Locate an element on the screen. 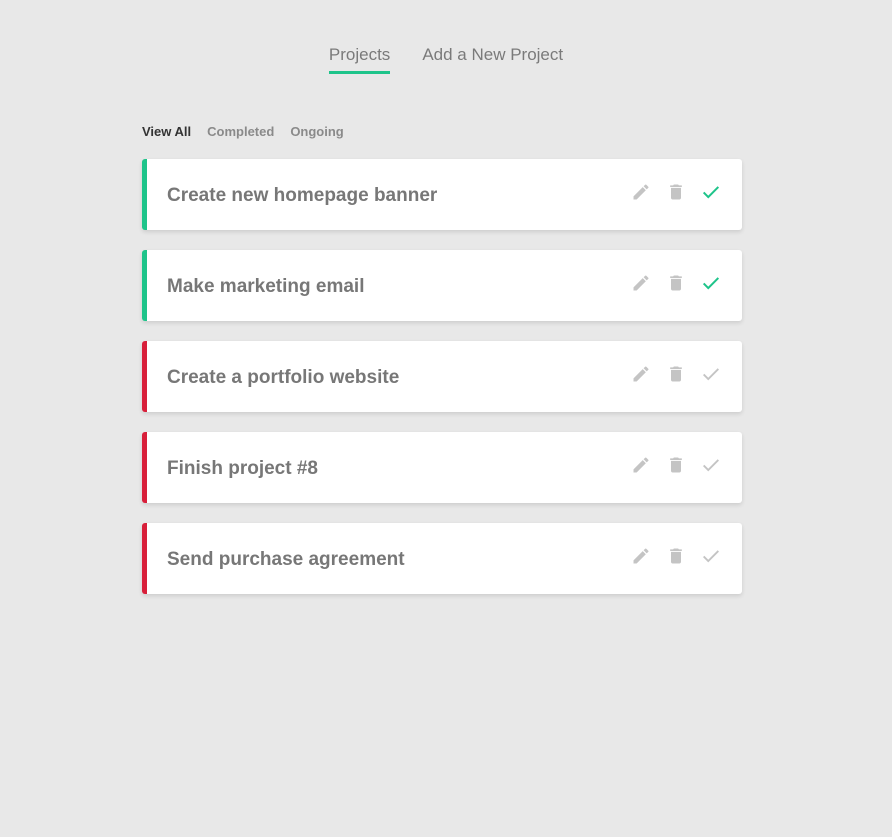 This screenshot has width=892, height=837. project-card: Create a portfolio website is located at coordinates (442, 376).